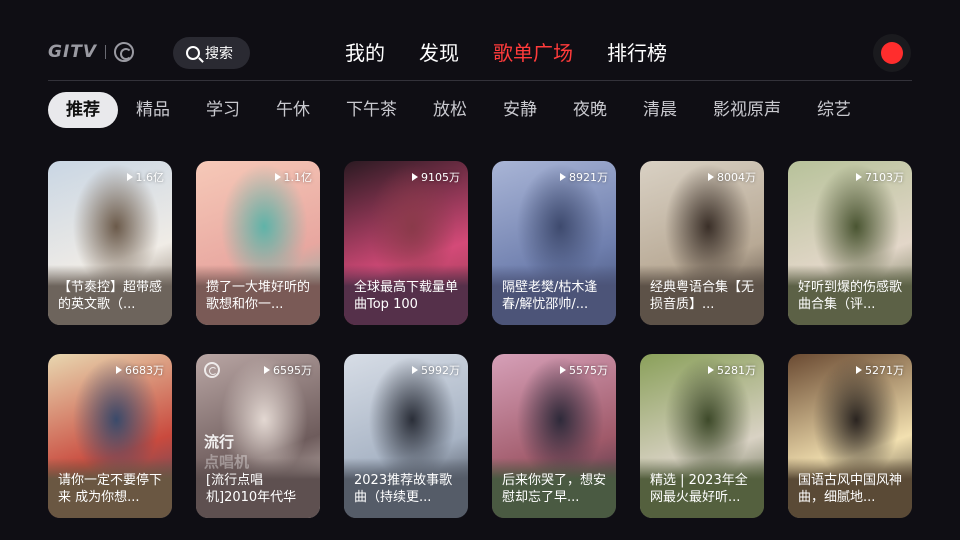 This screenshot has width=960, height=540. What do you see at coordinates (223, 110) in the screenshot?
I see `tab-2: 学习` at bounding box center [223, 110].